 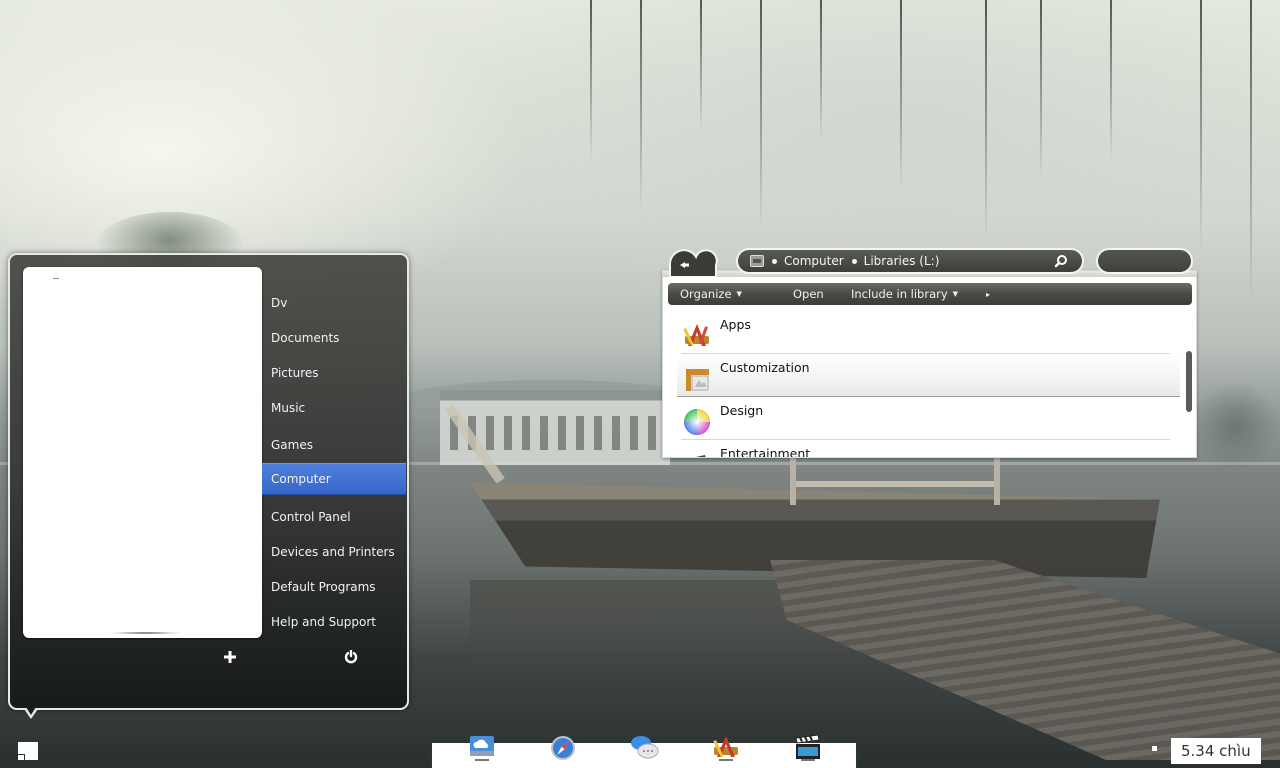 I want to click on open-button: Open, so click(x=808, y=294).